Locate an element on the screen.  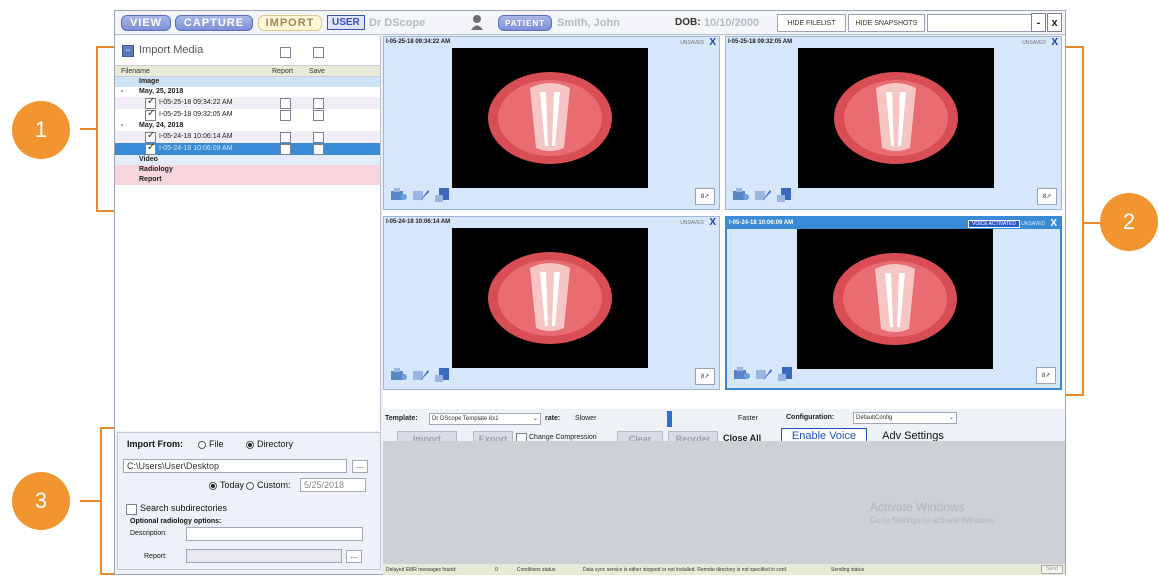
patient-name: Smith, John is located at coordinates (588, 23).